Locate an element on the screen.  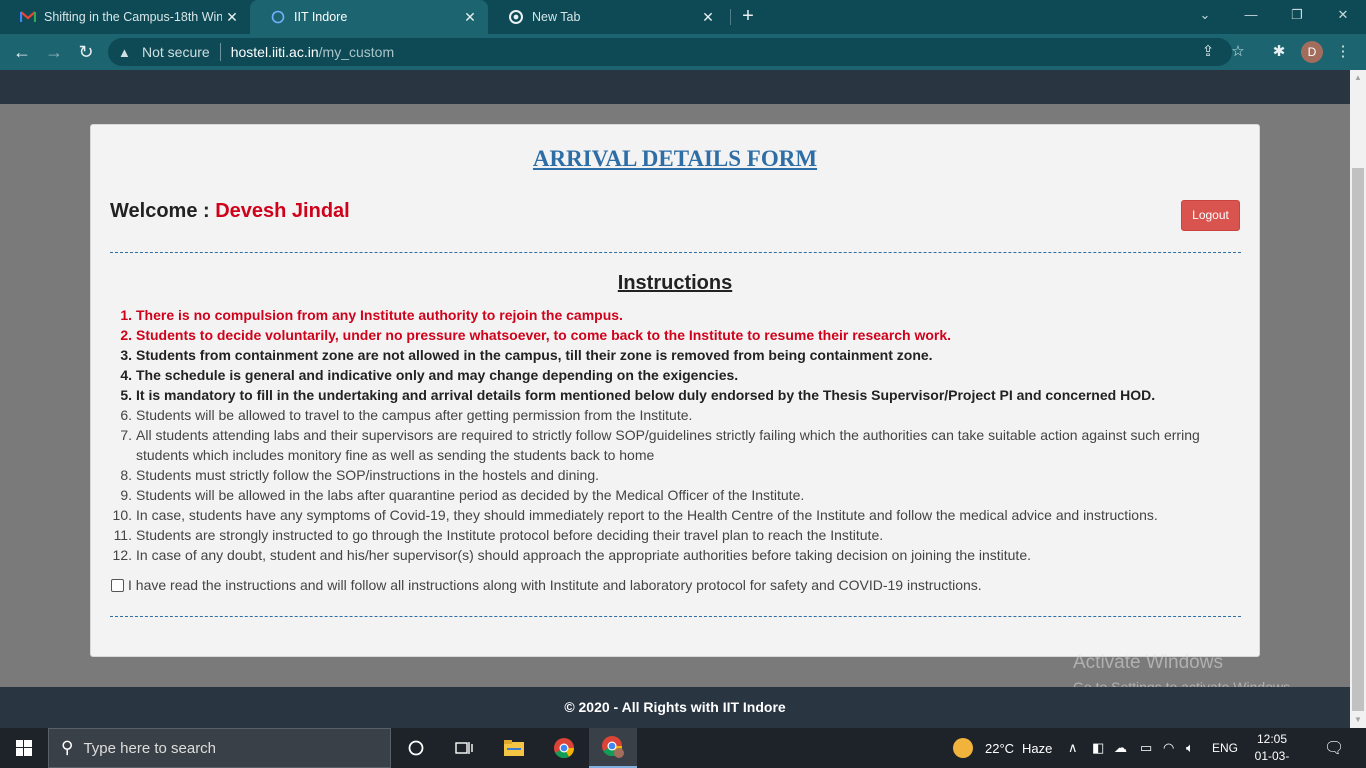
agree-checkbox is located at coordinates (117, 585).